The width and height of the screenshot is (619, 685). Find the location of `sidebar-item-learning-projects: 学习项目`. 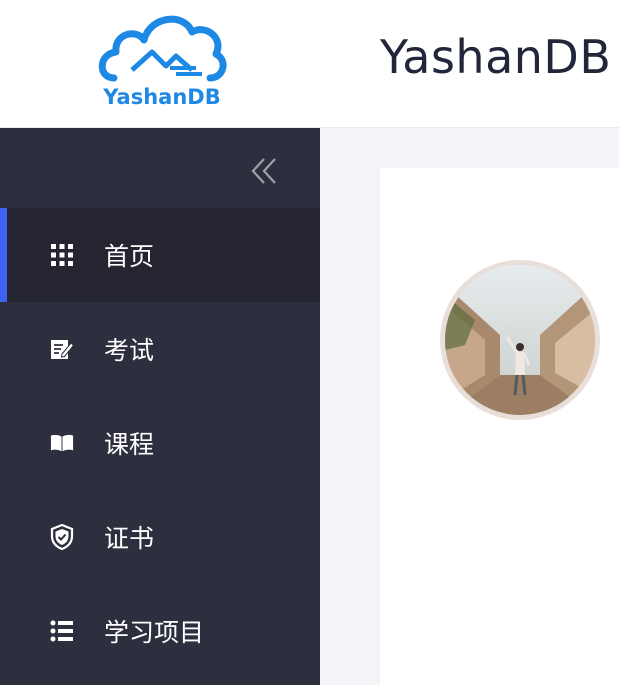

sidebar-item-learning-projects: 学习项目 is located at coordinates (160, 631).